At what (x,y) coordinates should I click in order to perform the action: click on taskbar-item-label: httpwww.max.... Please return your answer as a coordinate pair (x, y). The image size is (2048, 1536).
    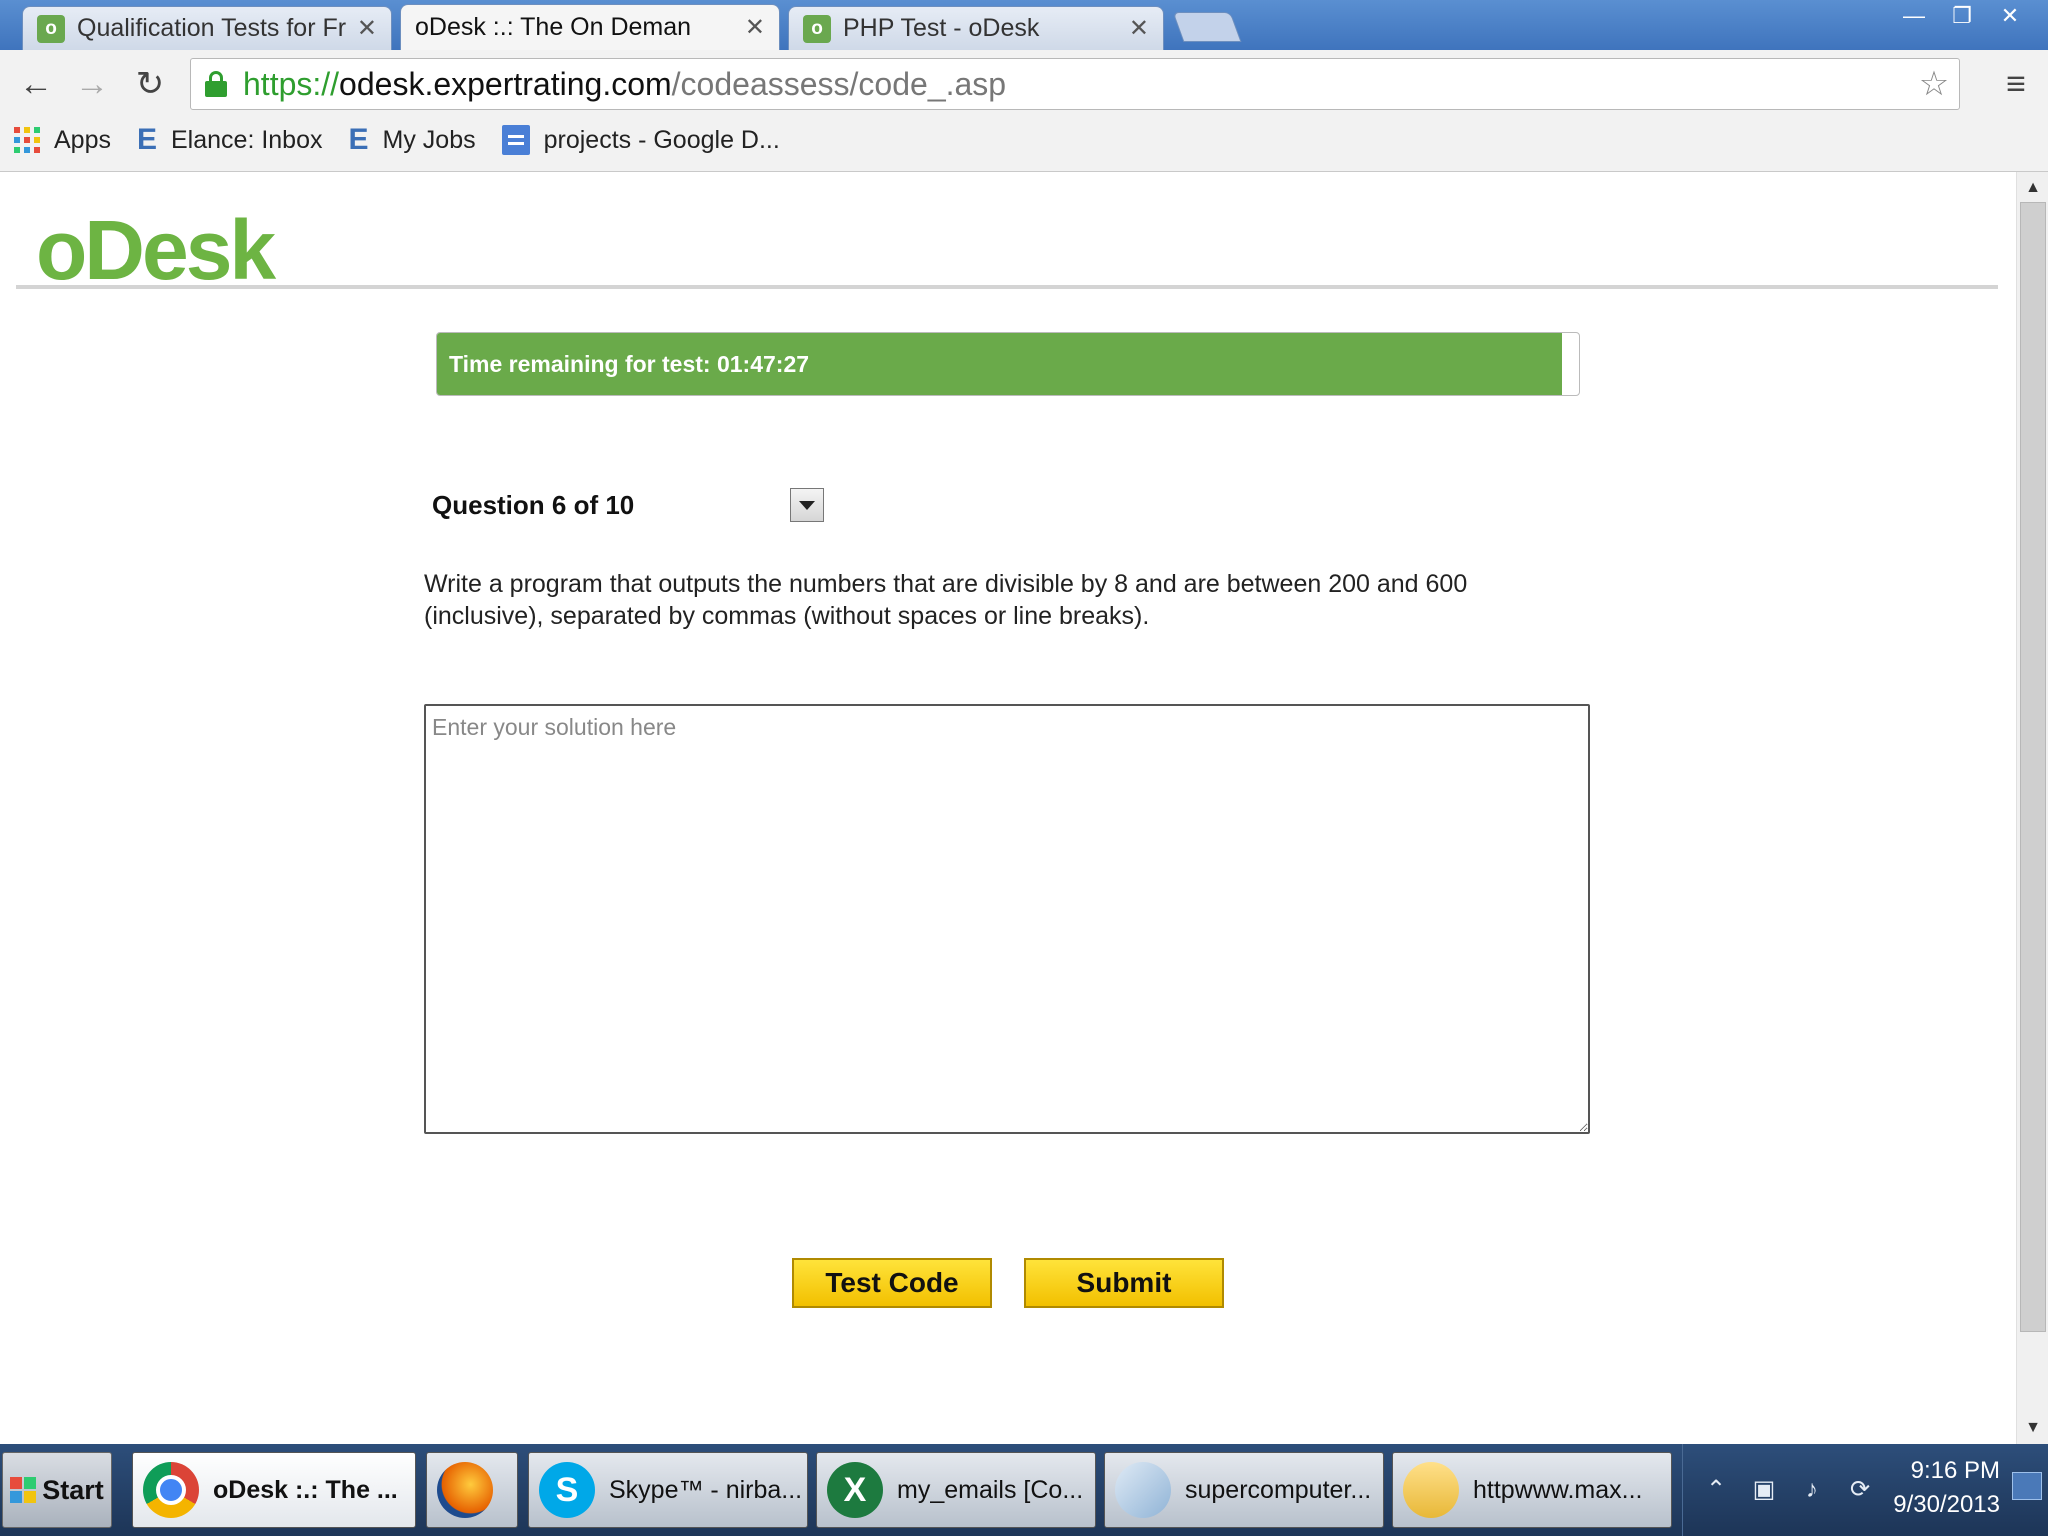
    Looking at the image, I should click on (1558, 1489).